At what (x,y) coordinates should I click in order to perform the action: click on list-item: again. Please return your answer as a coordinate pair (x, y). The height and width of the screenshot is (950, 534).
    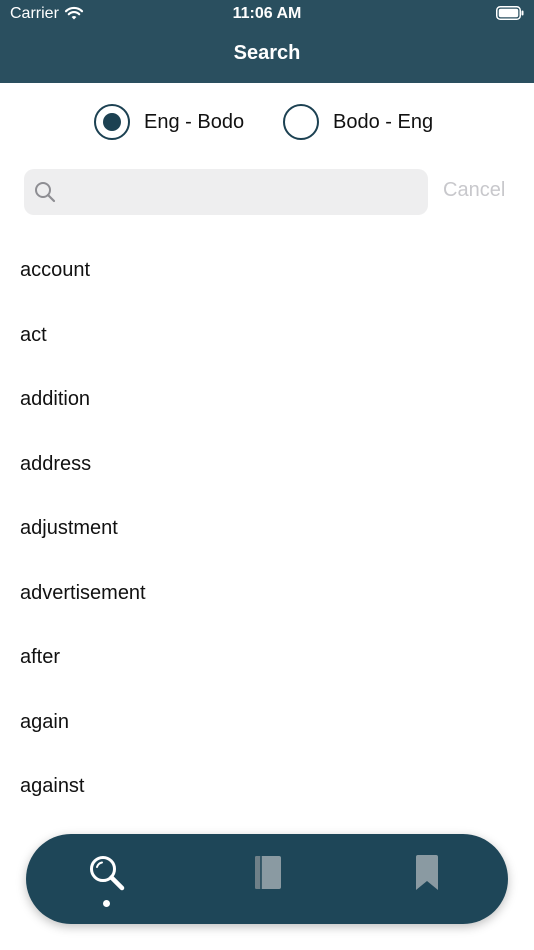
    Looking at the image, I should click on (267, 722).